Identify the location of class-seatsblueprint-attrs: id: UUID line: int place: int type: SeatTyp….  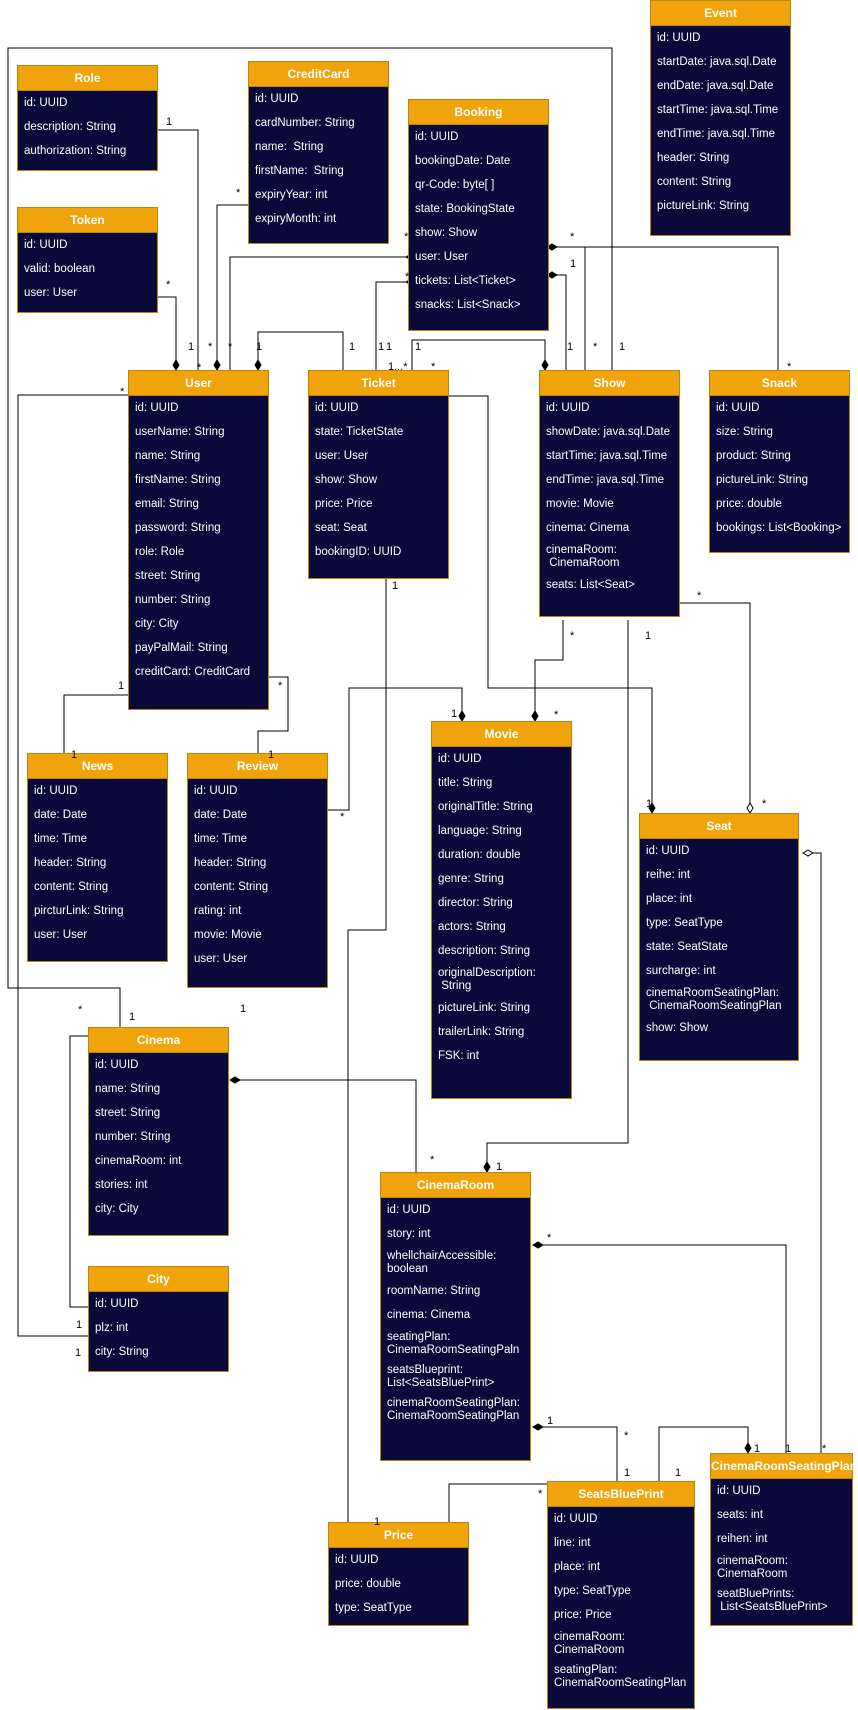
(621, 1600).